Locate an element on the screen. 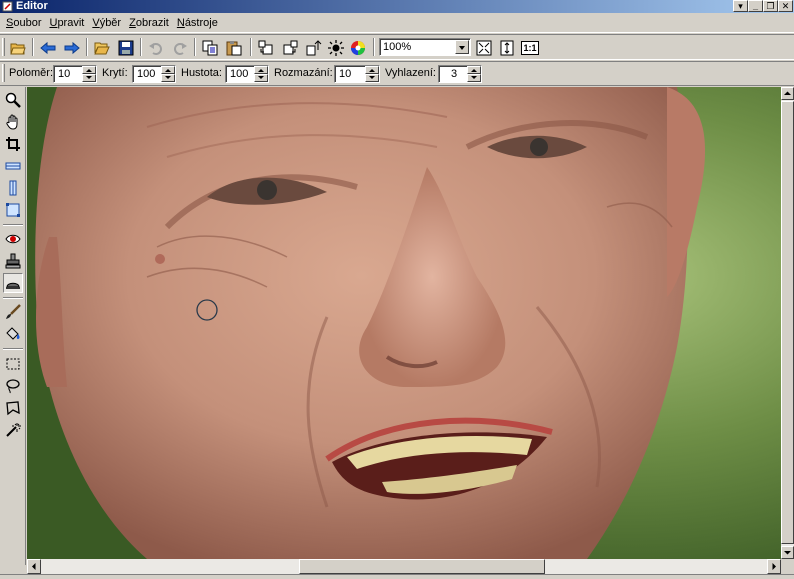 The image size is (794, 579). menu-upravit: Upravit is located at coordinates (66, 23).